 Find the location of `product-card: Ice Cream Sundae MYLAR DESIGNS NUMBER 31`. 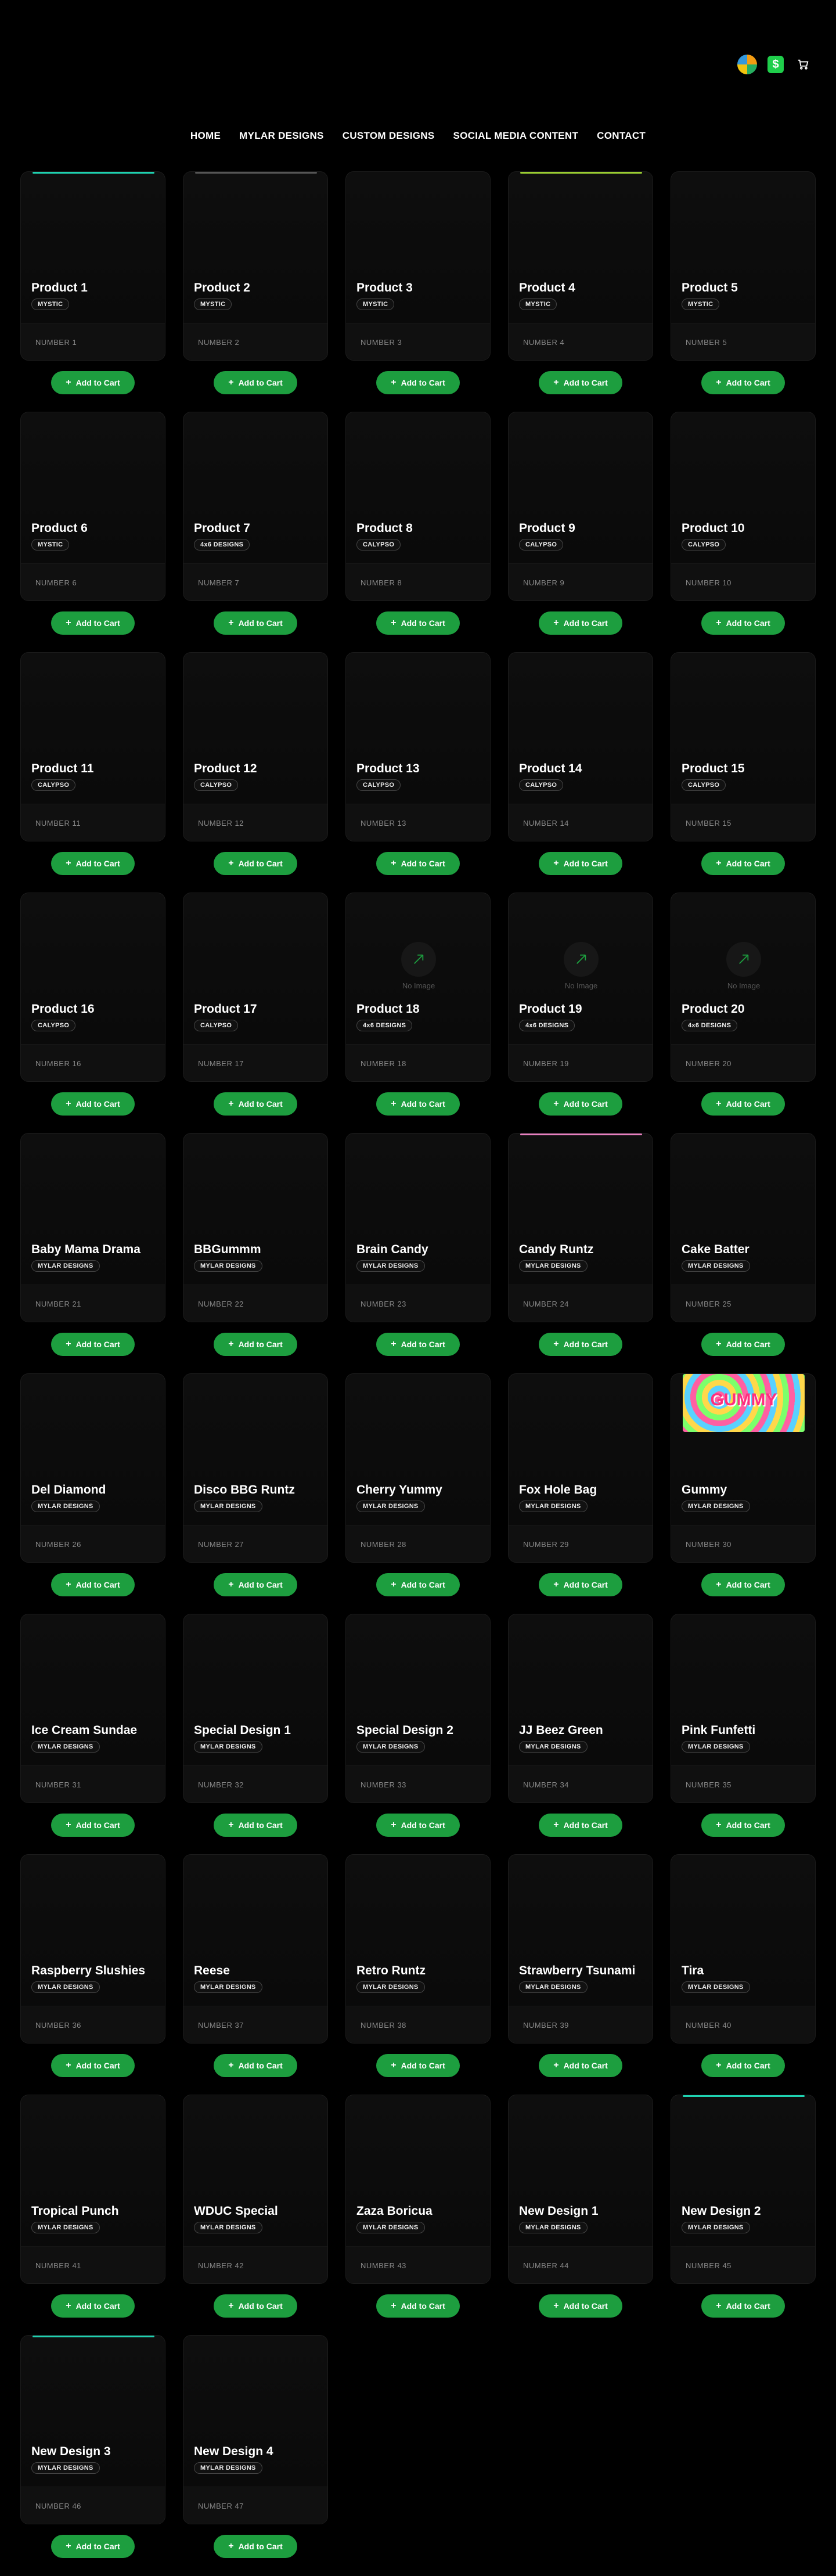

product-card: Ice Cream Sundae MYLAR DESIGNS NUMBER 31 is located at coordinates (93, 1708).